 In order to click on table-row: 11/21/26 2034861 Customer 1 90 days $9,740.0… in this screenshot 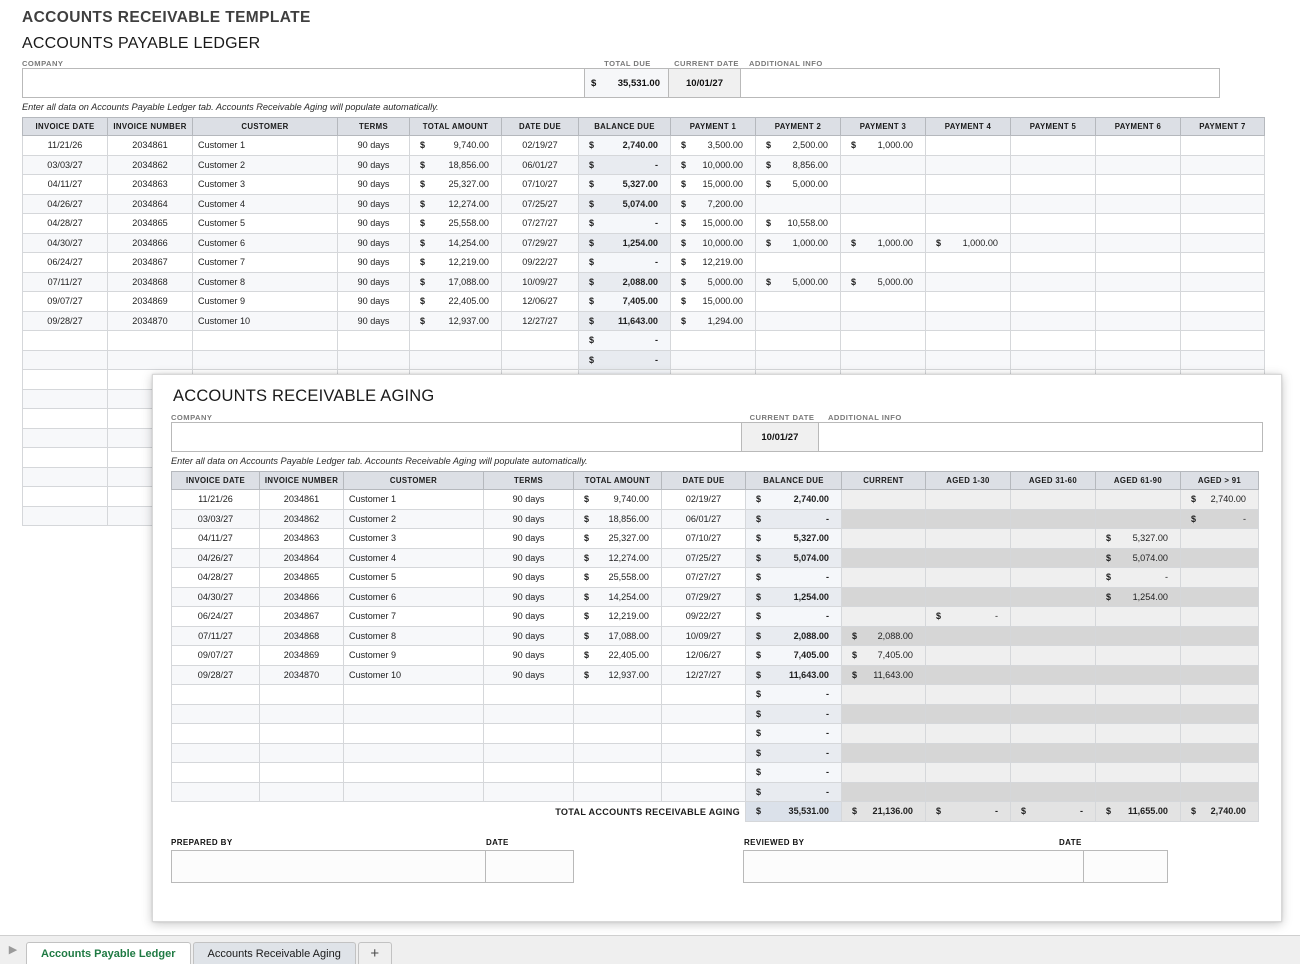, I will do `click(643, 145)`.